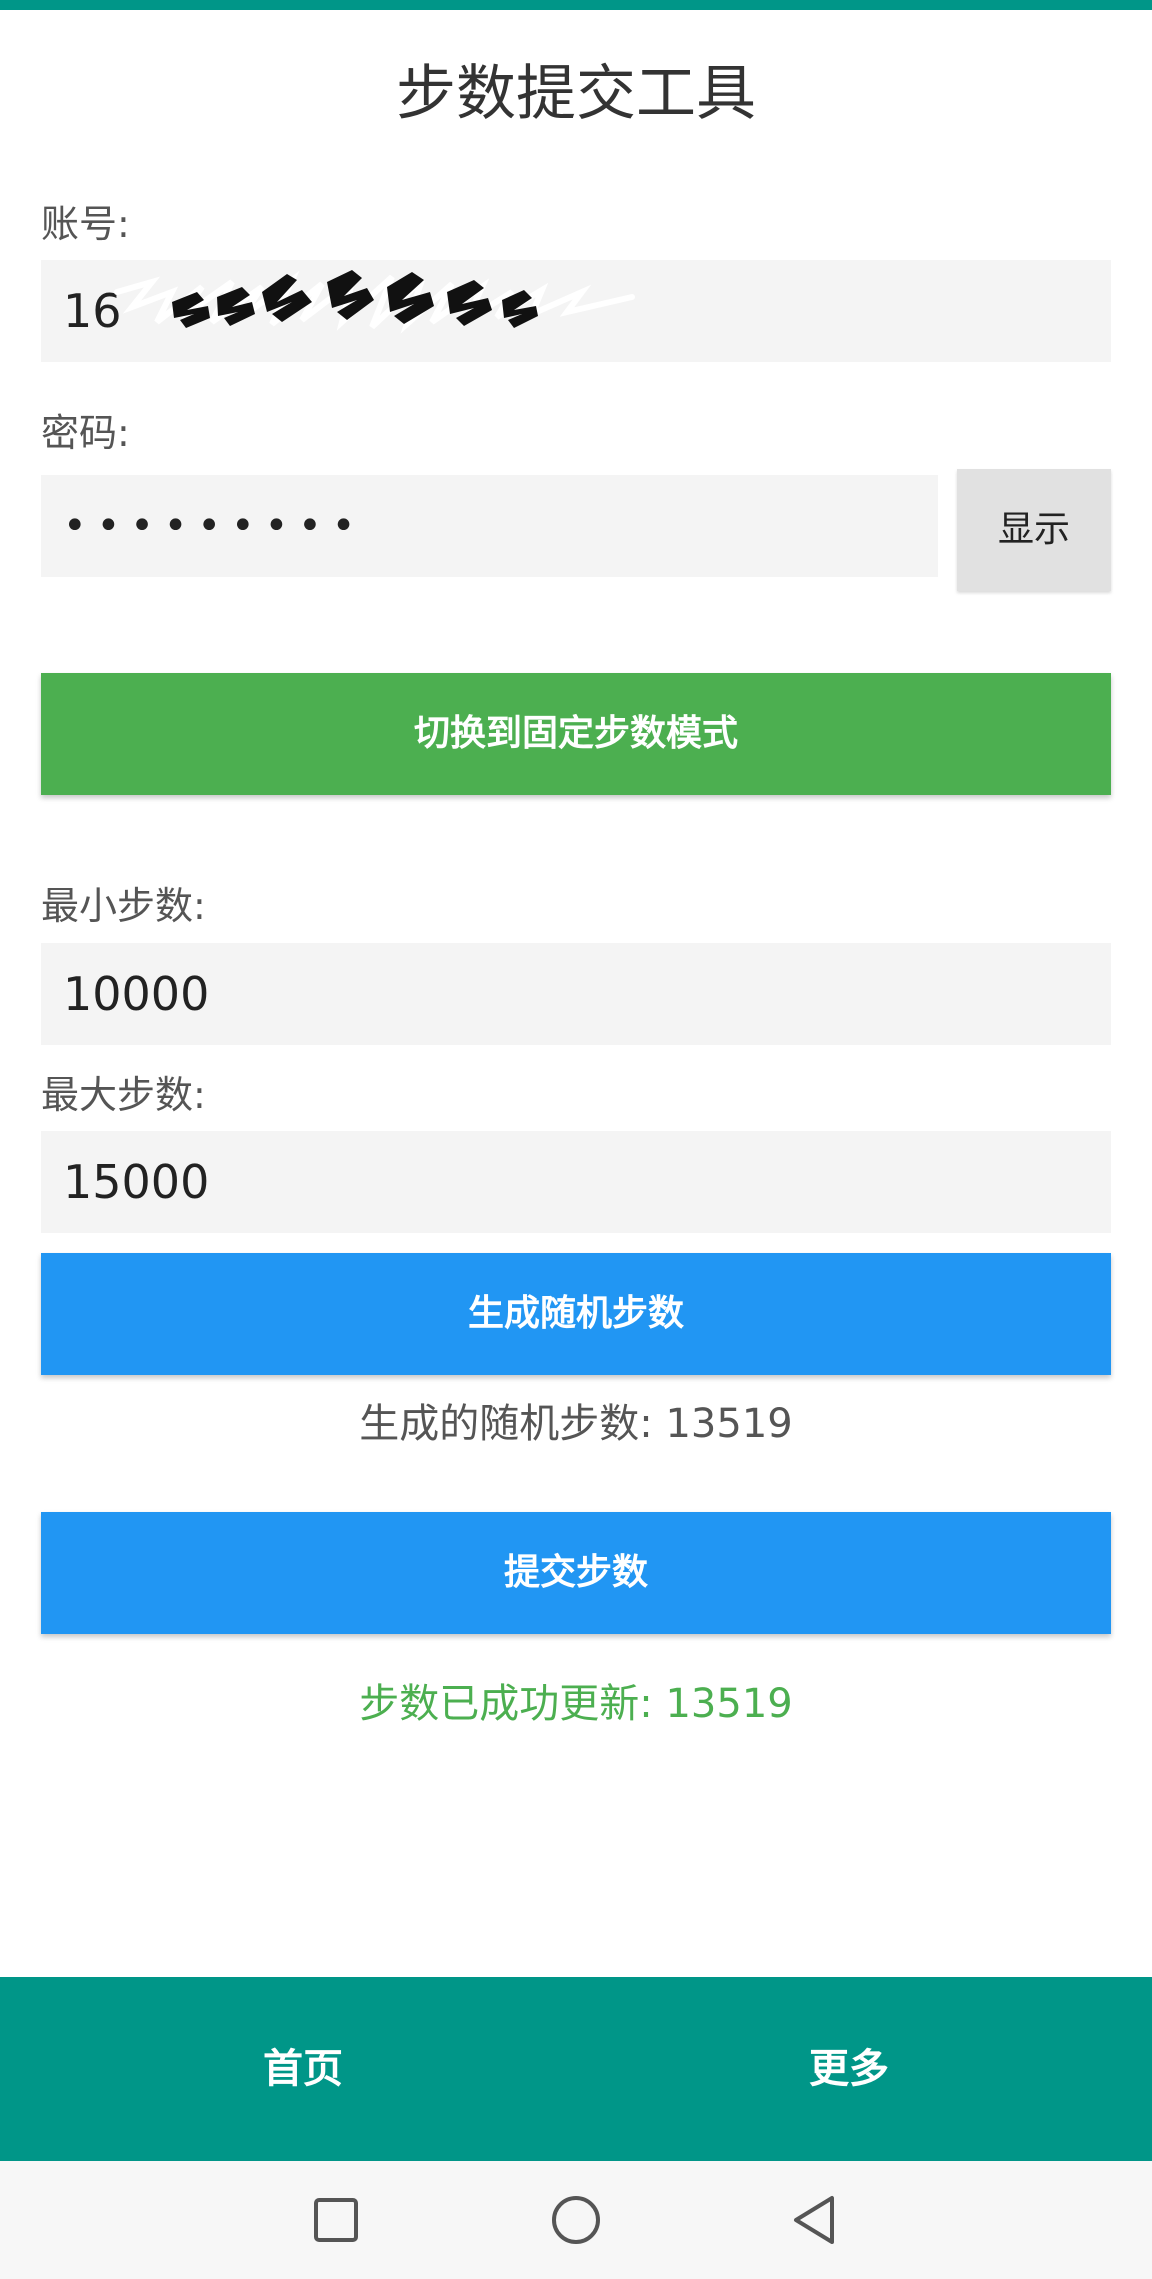 The height and width of the screenshot is (2279, 1152). What do you see at coordinates (123, 1095) in the screenshot?
I see `max-steps-label: 最大步数:` at bounding box center [123, 1095].